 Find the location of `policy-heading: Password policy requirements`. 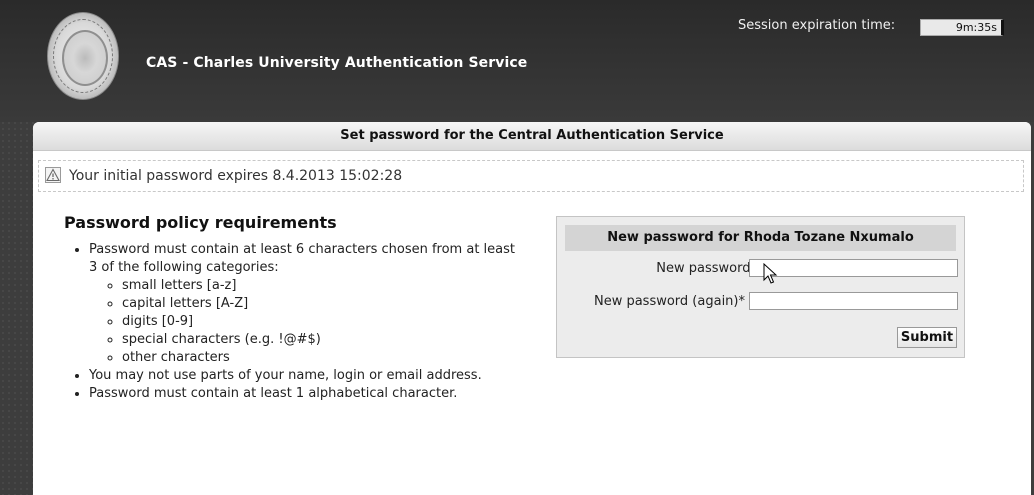

policy-heading: Password policy requirements is located at coordinates (200, 222).